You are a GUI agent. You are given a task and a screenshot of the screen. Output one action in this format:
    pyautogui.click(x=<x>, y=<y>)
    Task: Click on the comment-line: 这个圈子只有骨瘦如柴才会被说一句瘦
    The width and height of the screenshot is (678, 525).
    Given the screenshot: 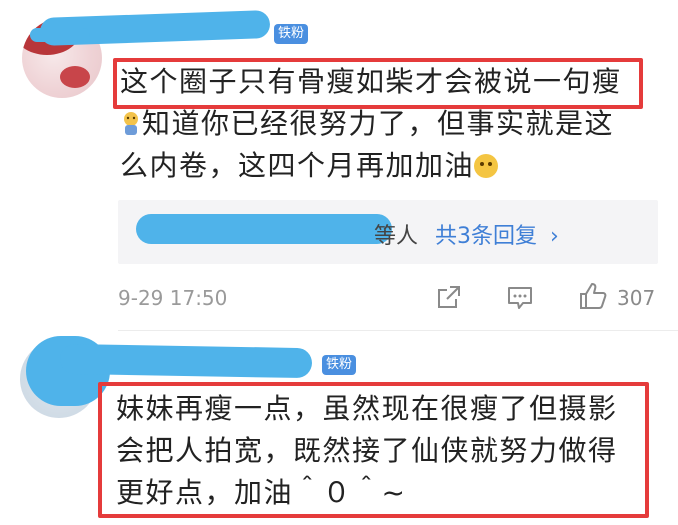 What is the action you would take?
    pyautogui.click(x=371, y=81)
    